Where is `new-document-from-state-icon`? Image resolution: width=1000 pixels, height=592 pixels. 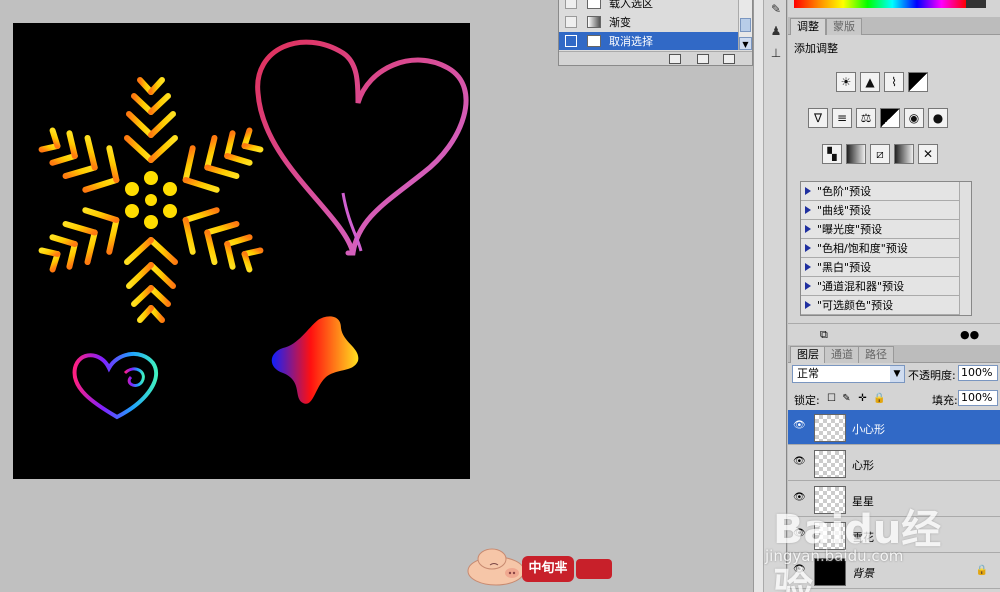 new-document-from-state-icon is located at coordinates (675, 59).